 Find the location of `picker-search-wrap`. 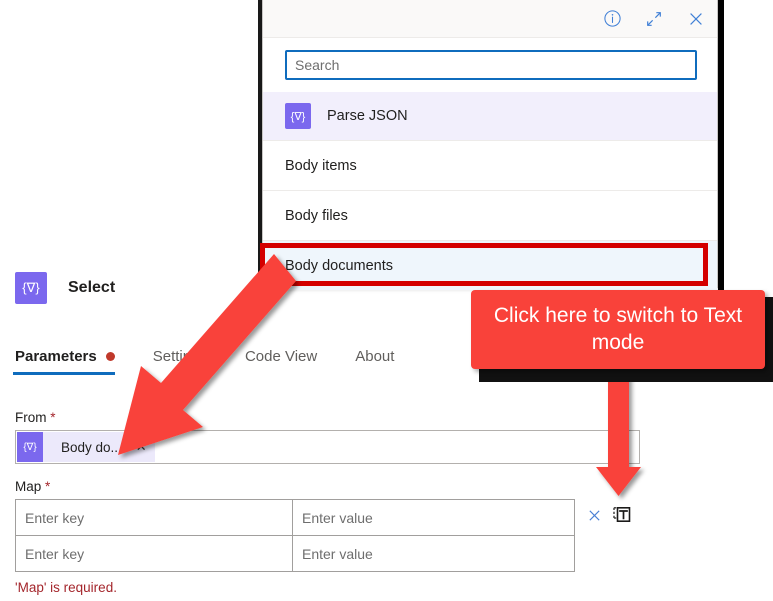

picker-search-wrap is located at coordinates (490, 65).